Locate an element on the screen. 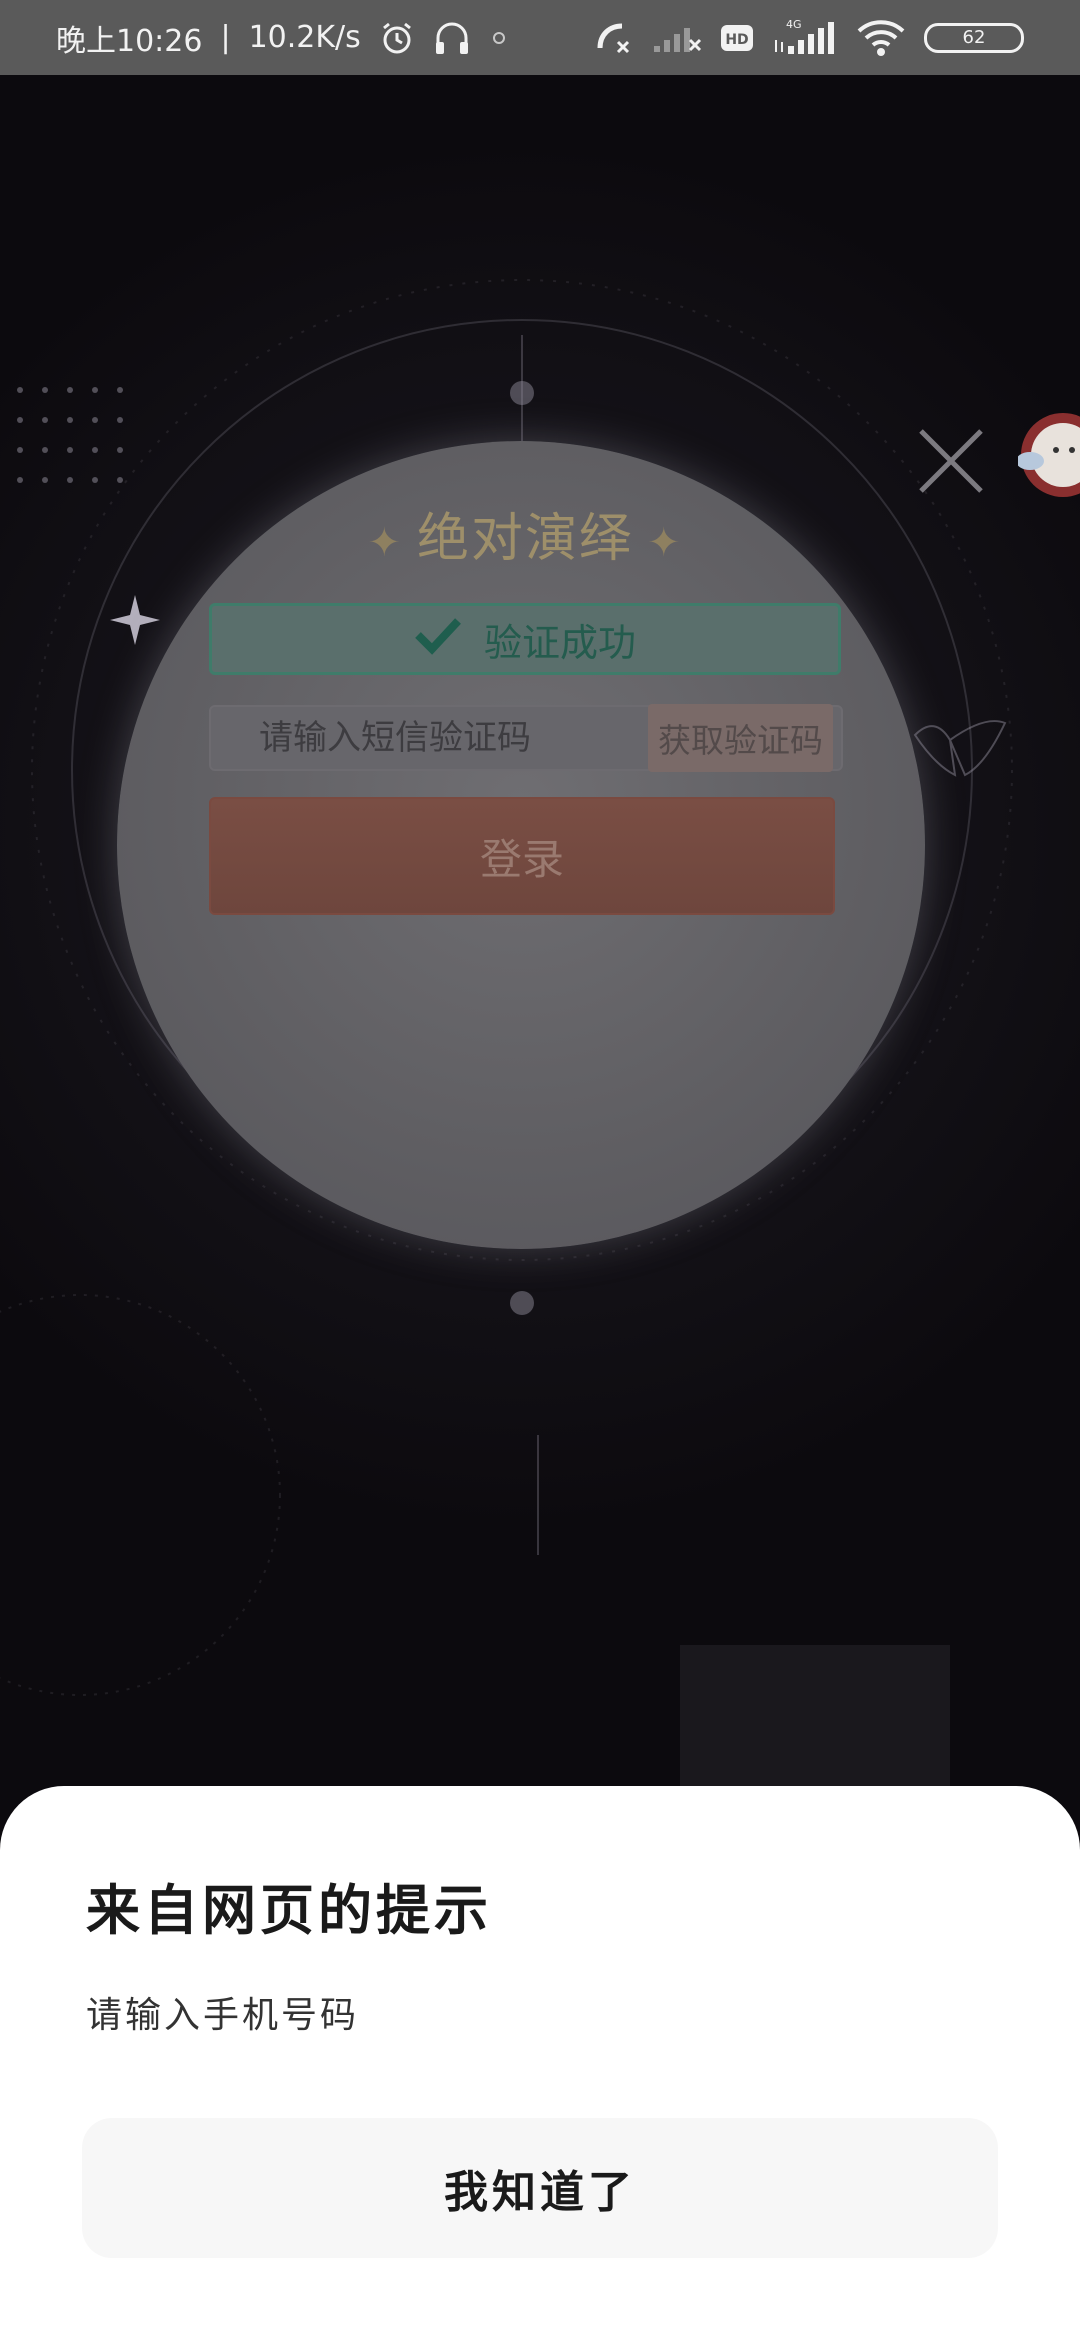  login-button-label: 登录 is located at coordinates (521, 859).